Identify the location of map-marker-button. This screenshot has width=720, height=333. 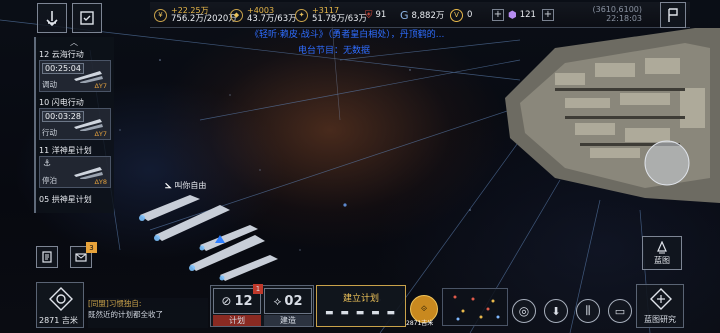
(673, 15).